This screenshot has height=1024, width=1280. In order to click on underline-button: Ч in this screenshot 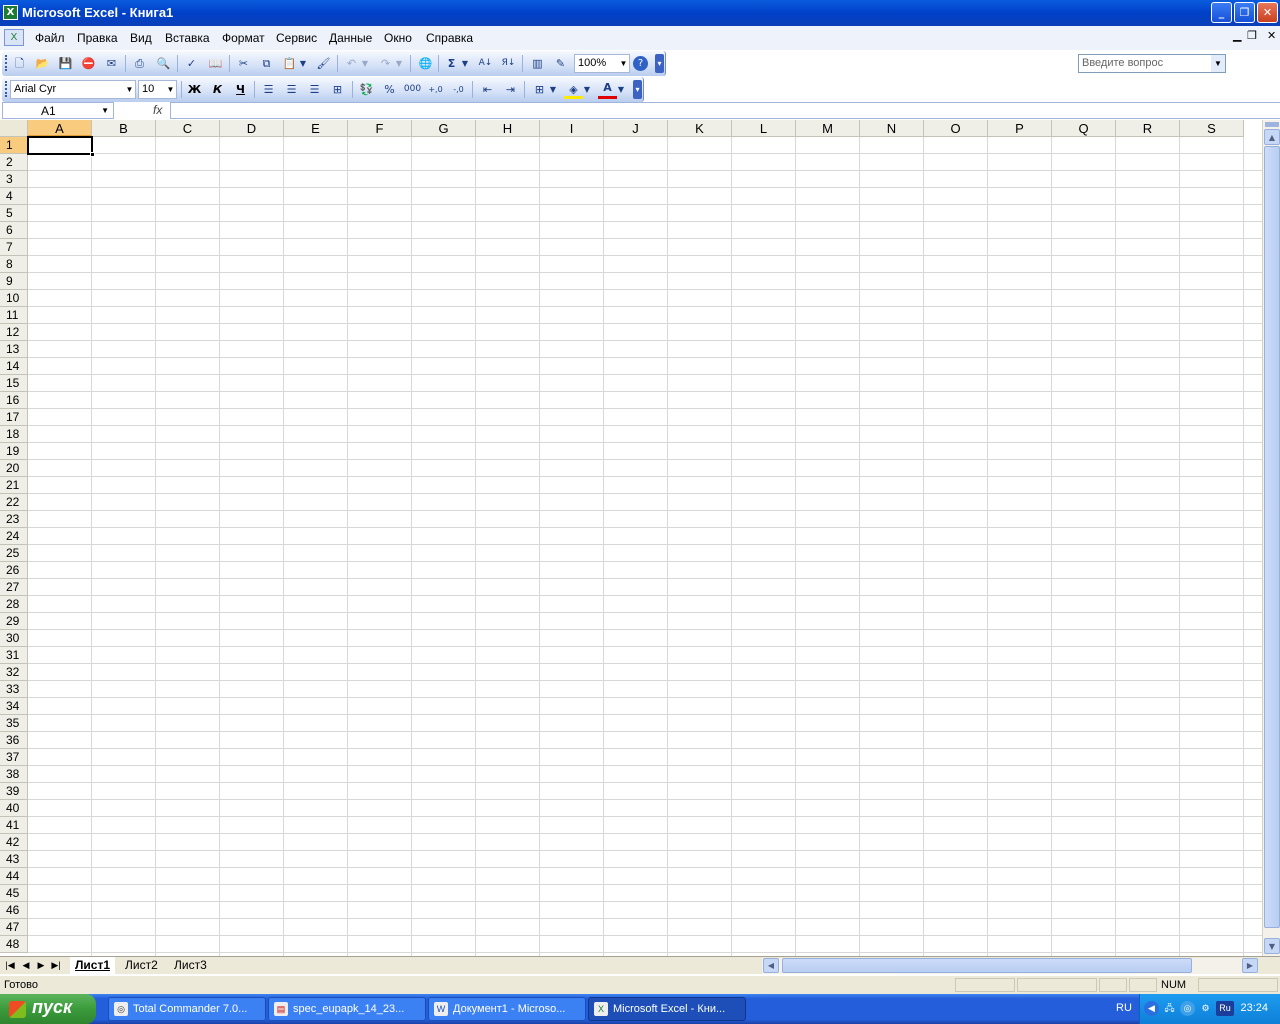, I will do `click(240, 89)`.